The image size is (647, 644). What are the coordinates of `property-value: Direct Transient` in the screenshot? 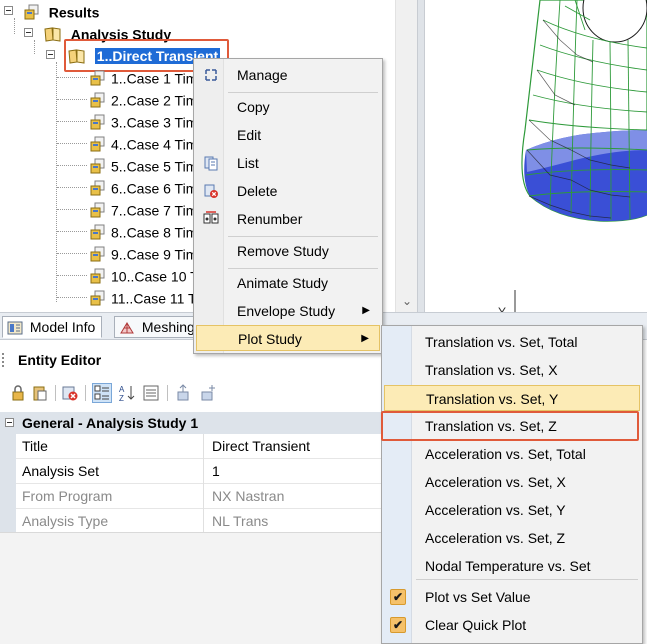 It's located at (301, 446).